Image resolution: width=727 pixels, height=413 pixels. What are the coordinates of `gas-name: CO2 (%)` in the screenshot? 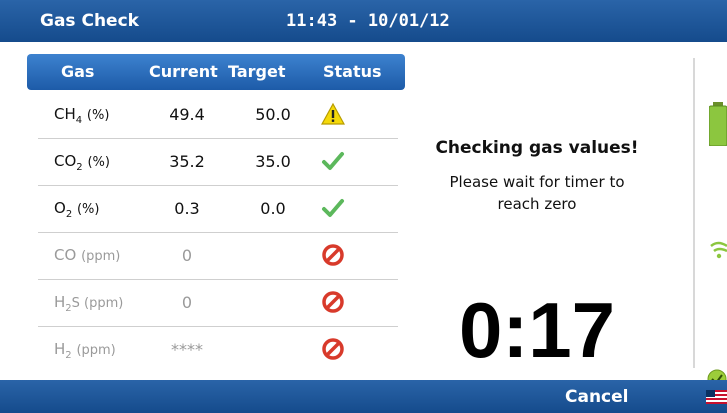 It's located at (82, 162).